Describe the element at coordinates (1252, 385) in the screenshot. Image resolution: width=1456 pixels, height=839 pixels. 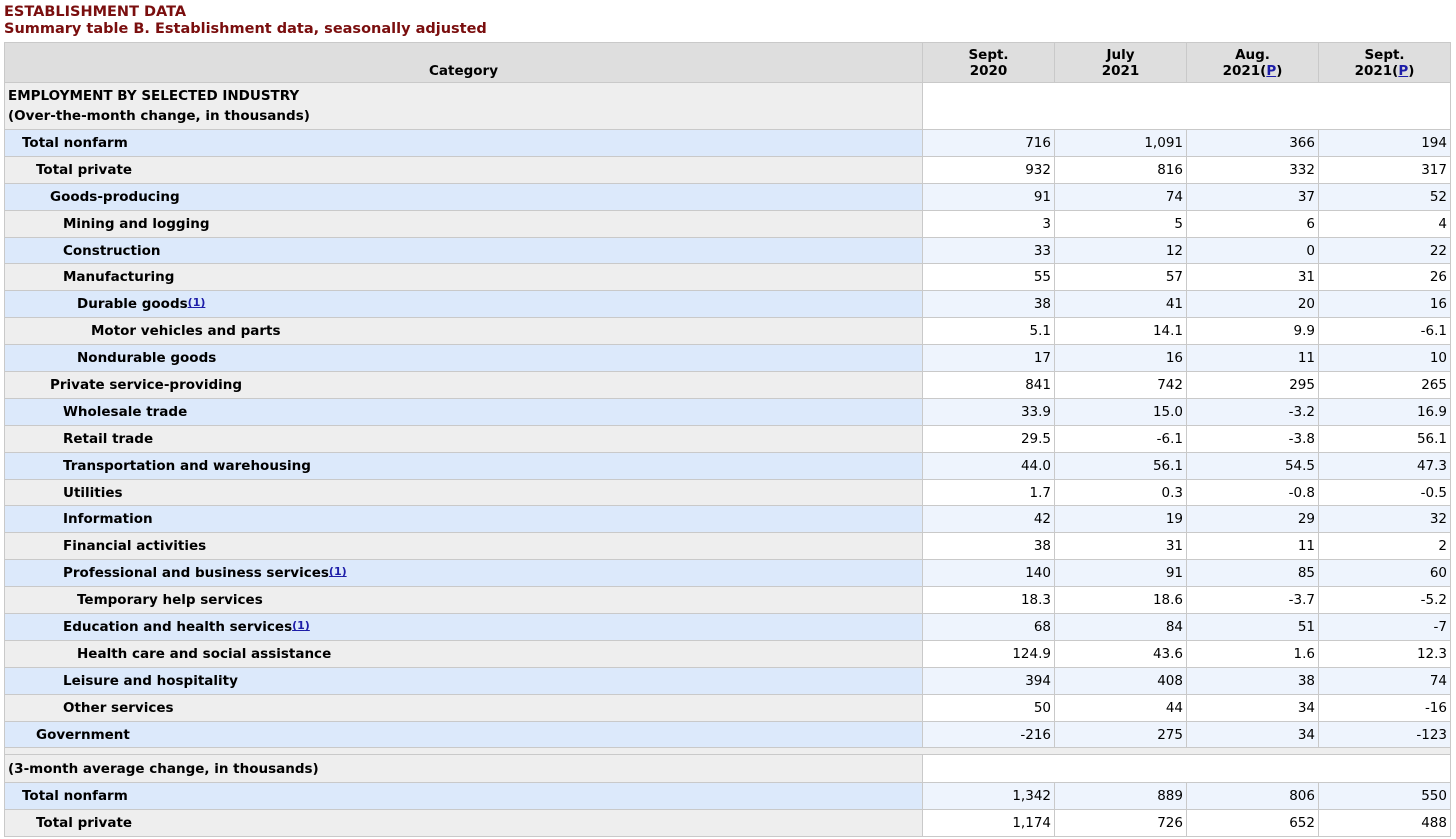
I see `value-cell: 295` at that location.